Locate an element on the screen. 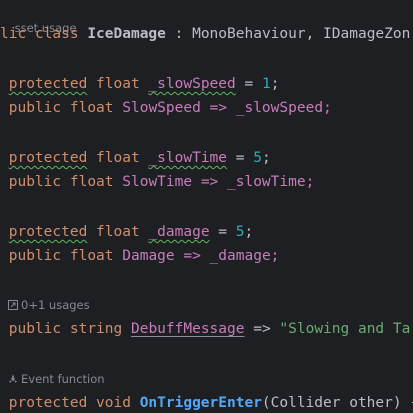  class-name: IceDamage is located at coordinates (126, 34).